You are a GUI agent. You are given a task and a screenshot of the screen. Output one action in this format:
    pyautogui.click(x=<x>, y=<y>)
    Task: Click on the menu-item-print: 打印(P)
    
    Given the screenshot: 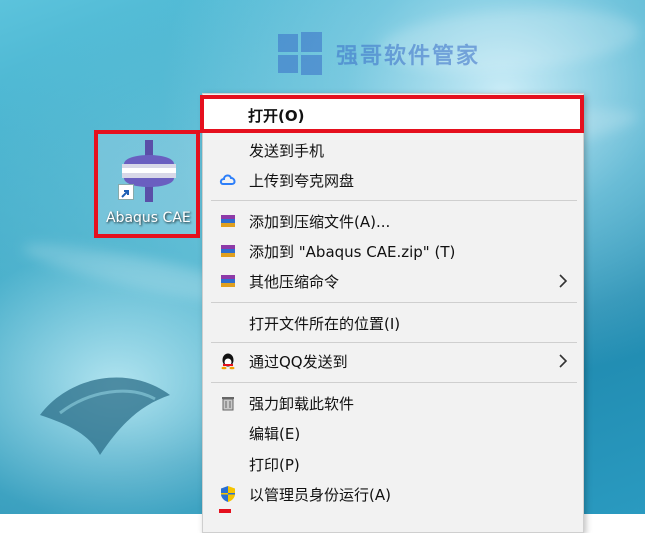 What is the action you would take?
    pyautogui.click(x=393, y=464)
    